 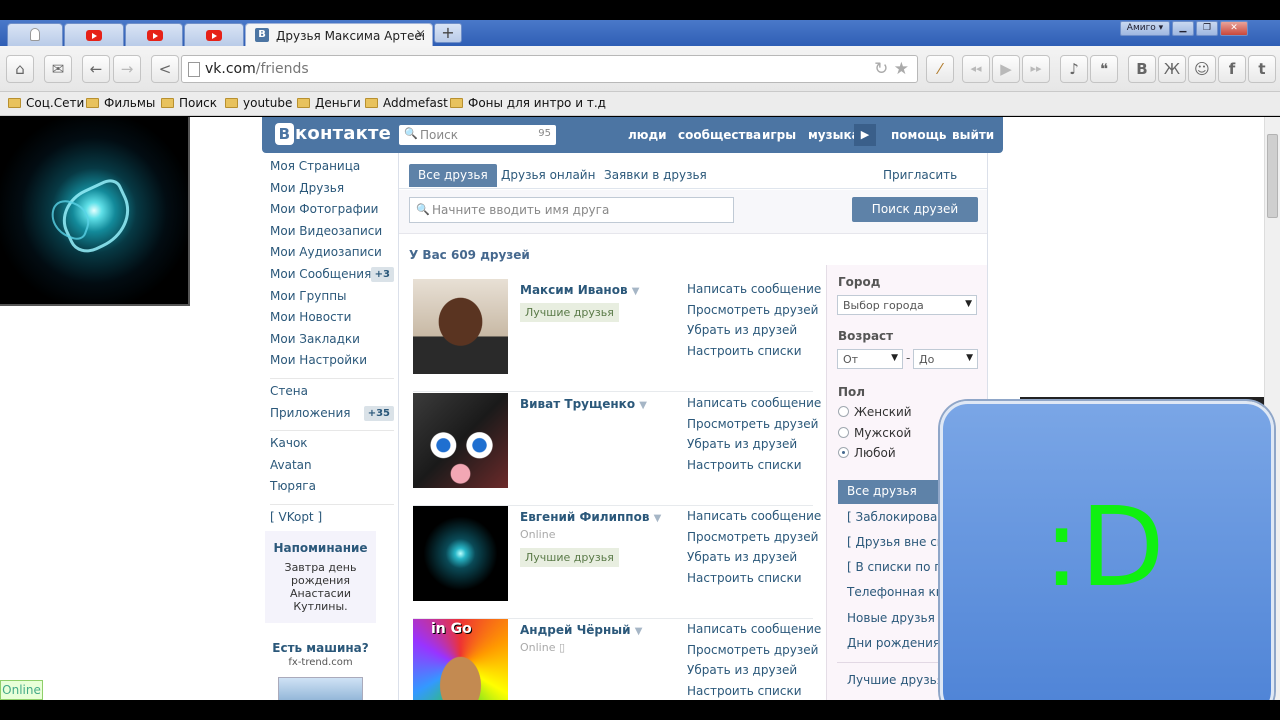 What do you see at coordinates (320, 688) in the screenshot?
I see `ad-image` at bounding box center [320, 688].